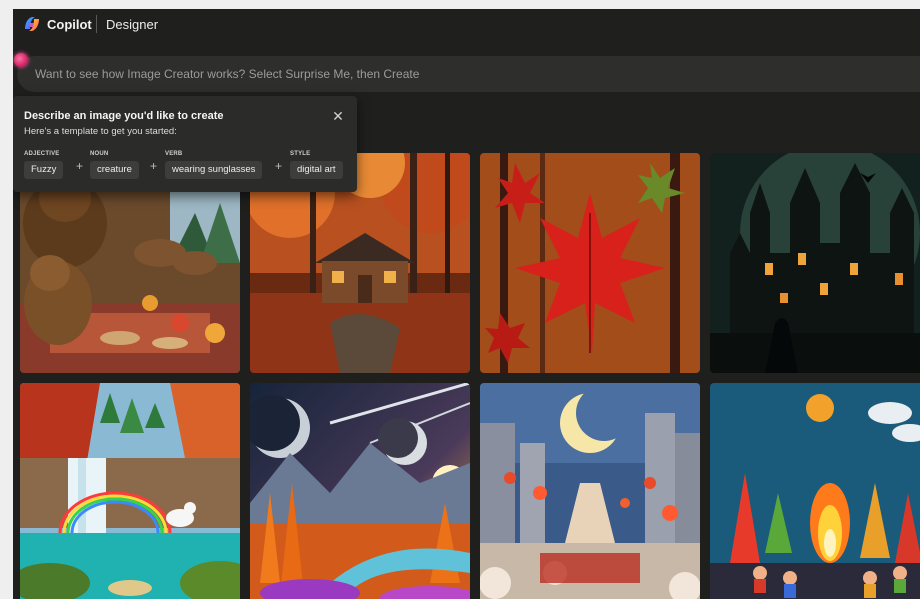 This screenshot has width=920, height=599. I want to click on close-icon: ✕, so click(338, 116).